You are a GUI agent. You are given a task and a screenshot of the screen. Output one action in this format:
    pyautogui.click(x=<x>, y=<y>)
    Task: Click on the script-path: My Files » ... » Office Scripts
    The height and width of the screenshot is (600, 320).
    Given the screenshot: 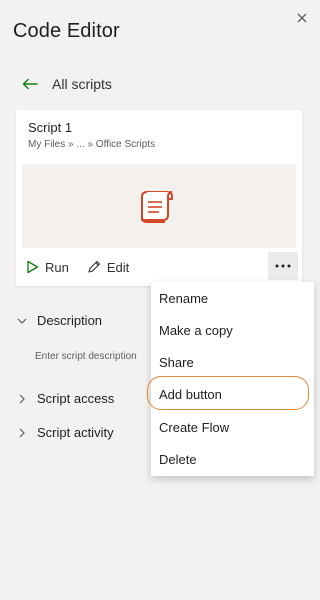 What is the action you would take?
    pyautogui.click(x=92, y=144)
    